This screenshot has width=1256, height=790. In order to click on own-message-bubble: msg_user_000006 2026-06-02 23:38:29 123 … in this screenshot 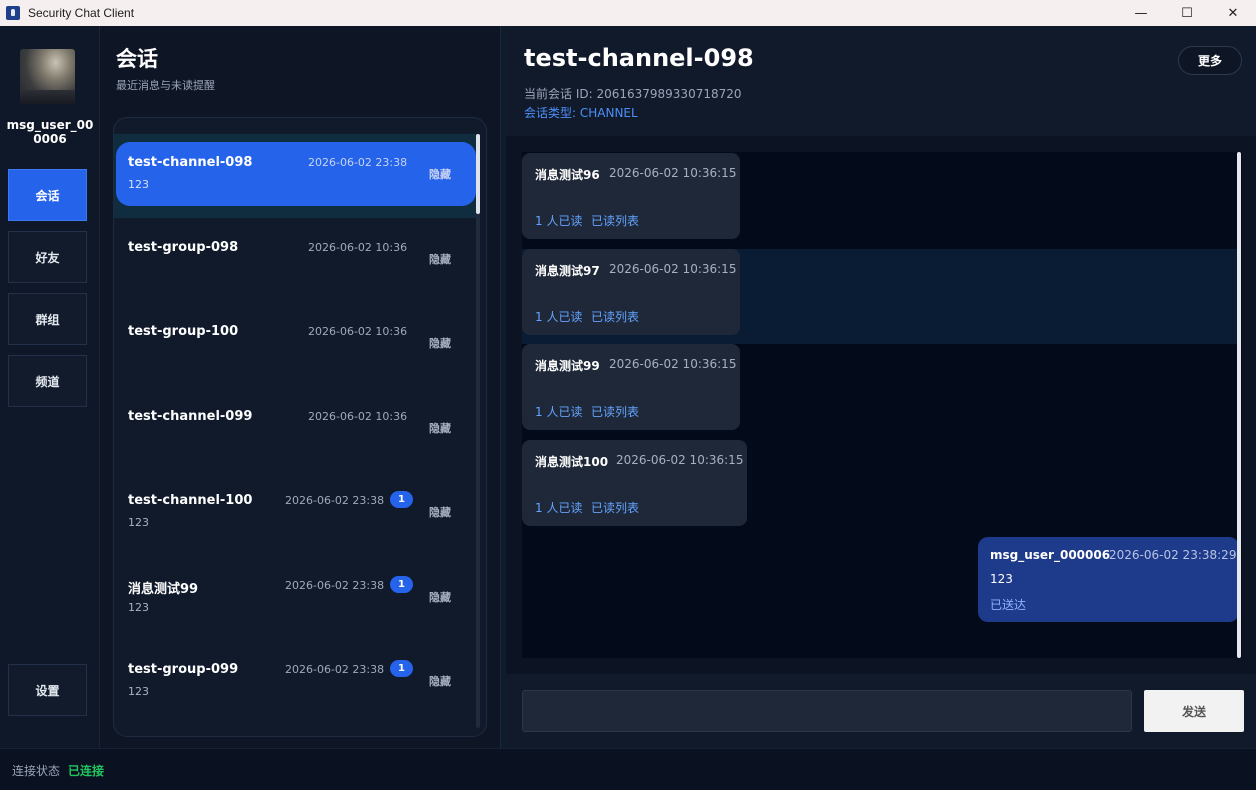, I will do `click(1108, 579)`.